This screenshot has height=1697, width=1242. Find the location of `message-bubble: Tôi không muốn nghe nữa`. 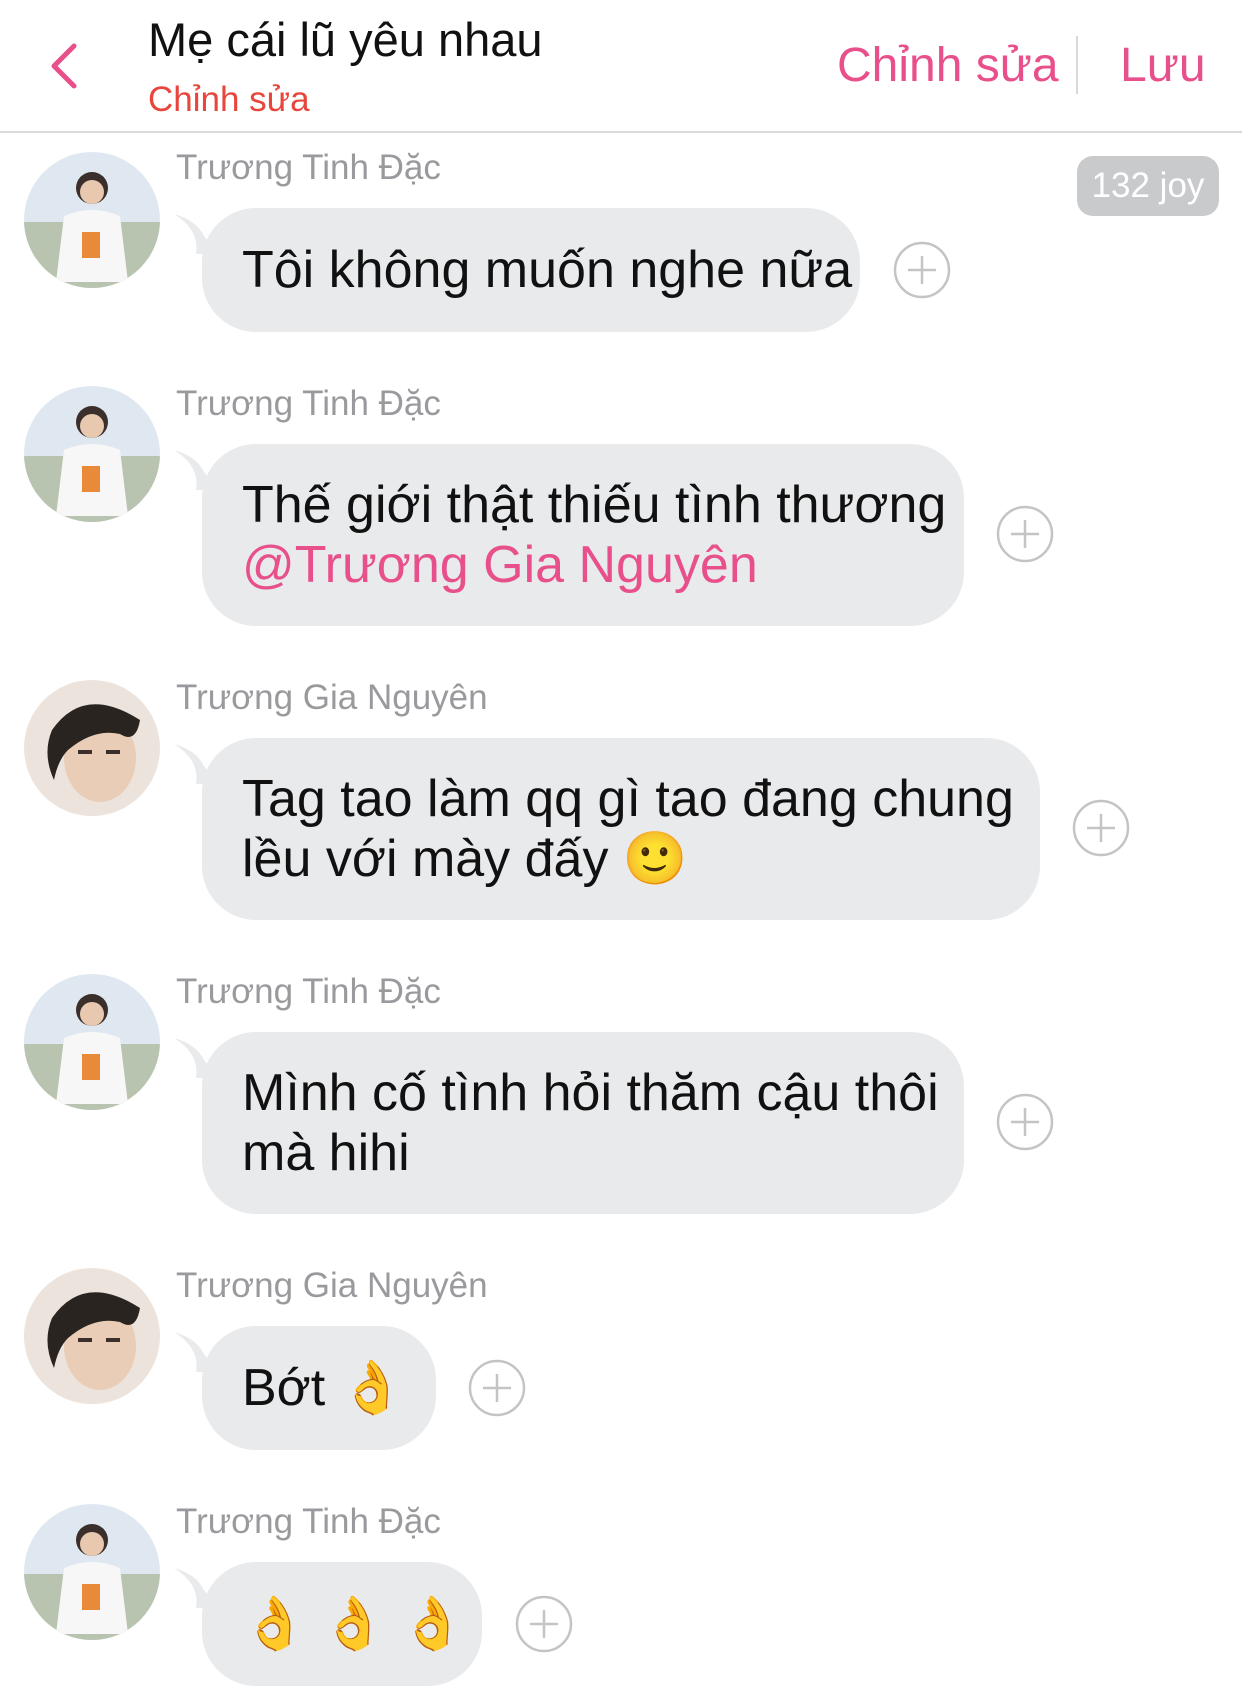

message-bubble: Tôi không muốn nghe nữa is located at coordinates (531, 270).